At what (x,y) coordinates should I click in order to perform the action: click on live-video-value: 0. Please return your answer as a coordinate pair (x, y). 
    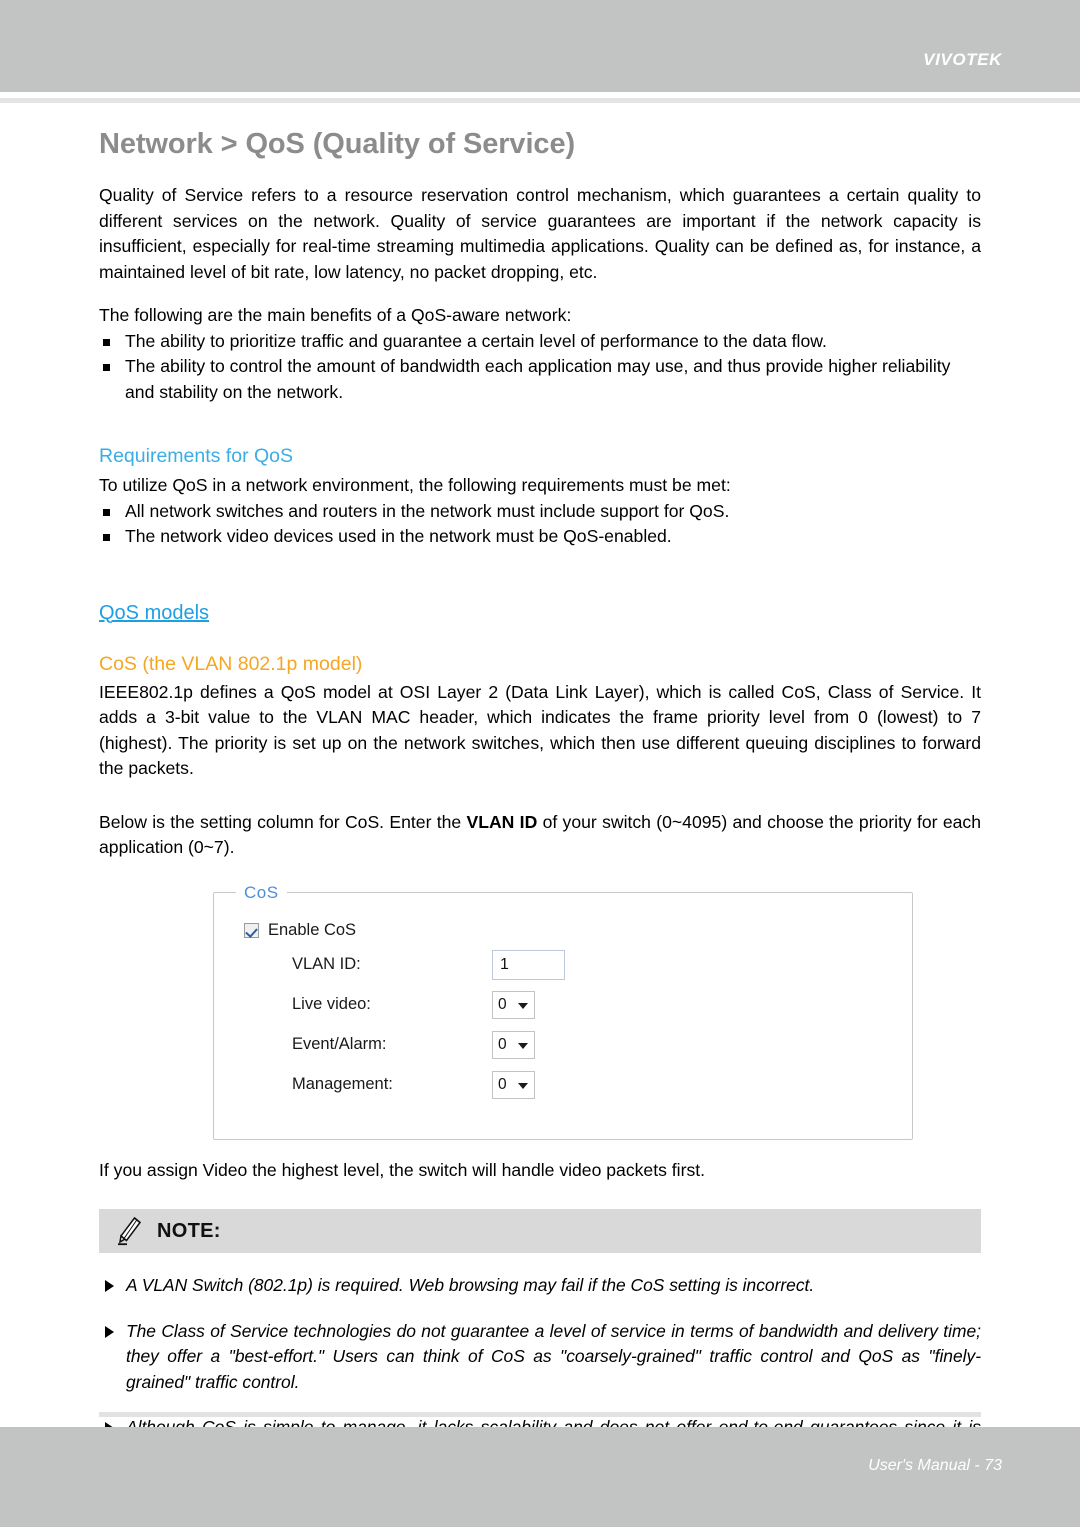
    Looking at the image, I should click on (502, 1004).